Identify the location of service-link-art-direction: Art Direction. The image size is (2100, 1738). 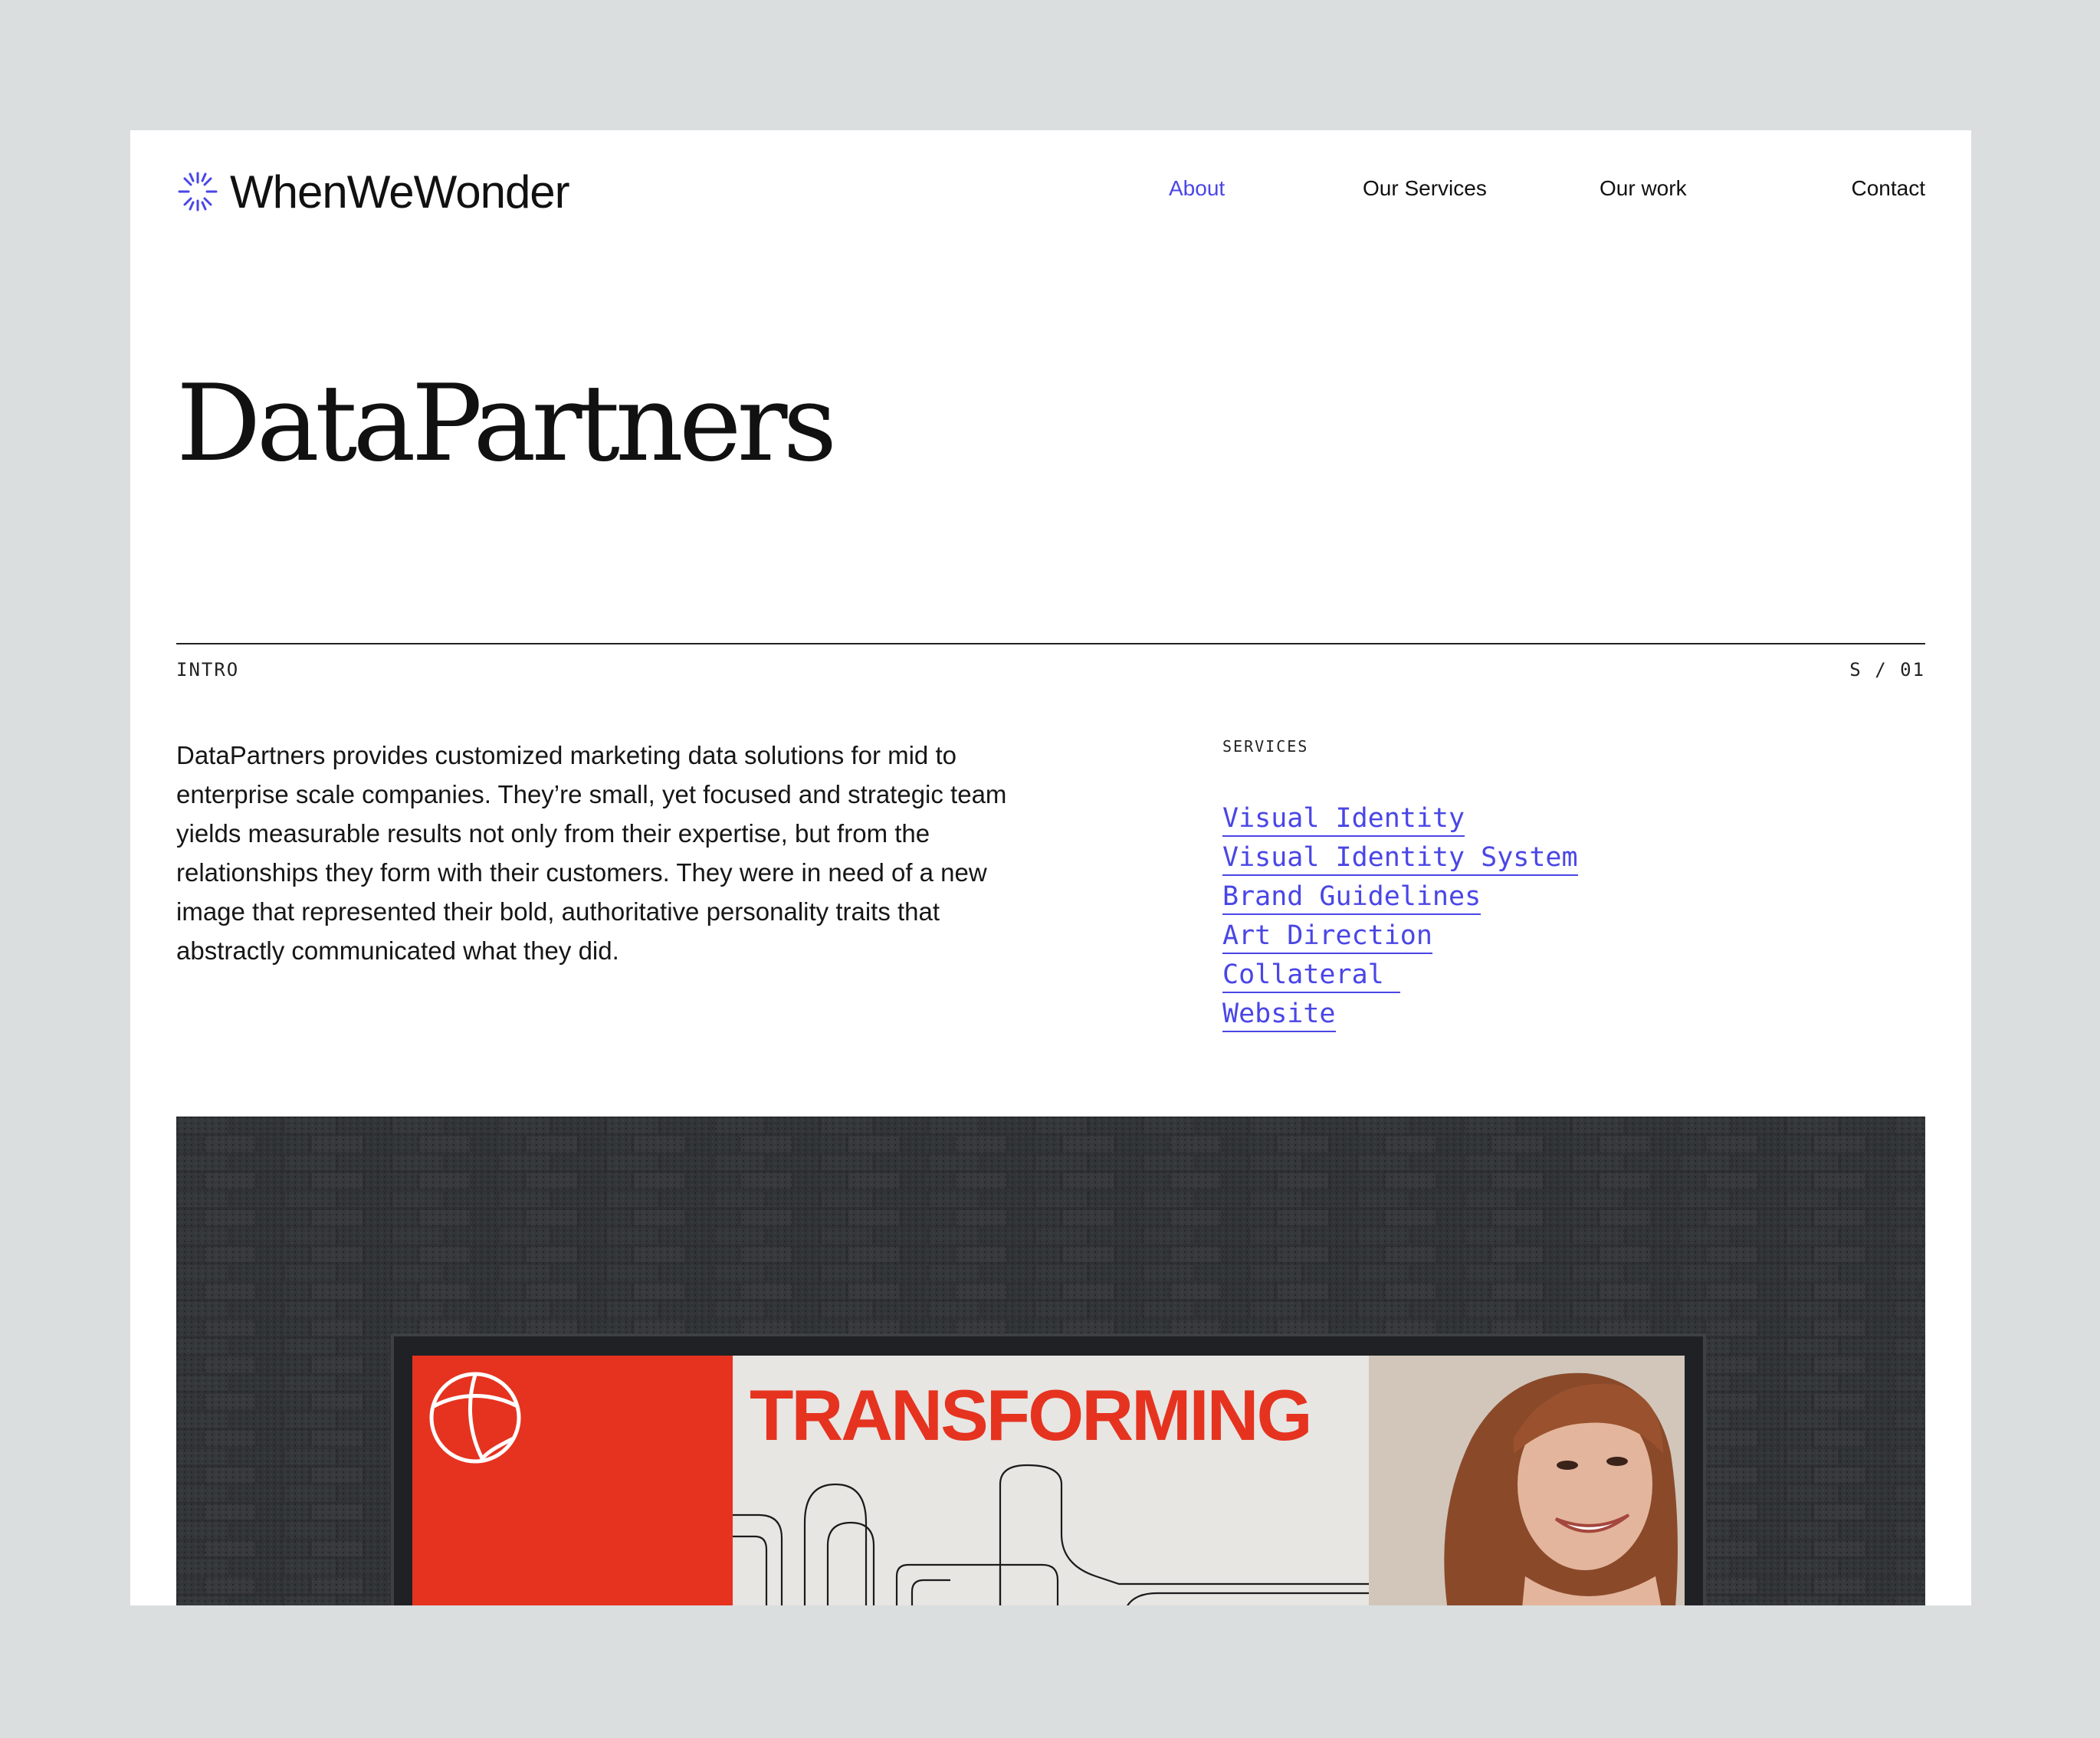
(1327, 937).